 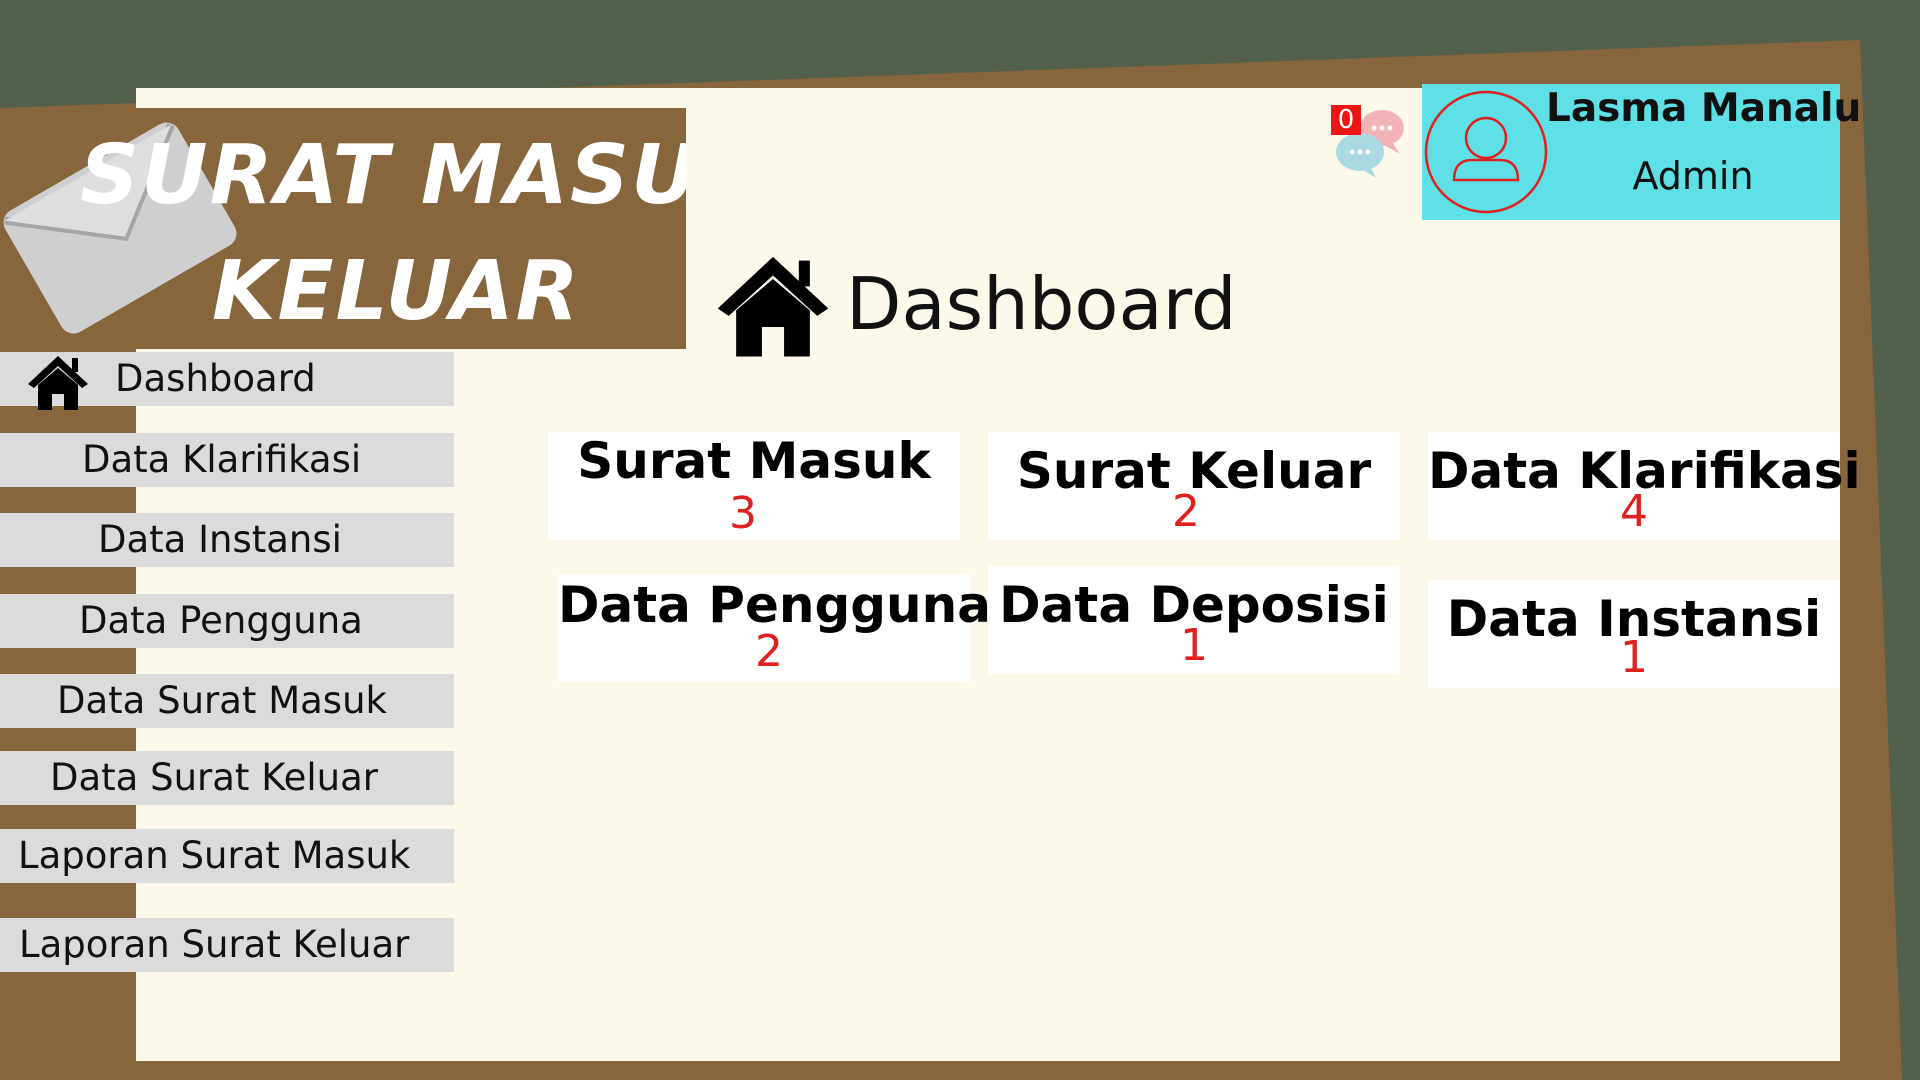 I want to click on card-title: Surat Masuk, so click(x=754, y=461).